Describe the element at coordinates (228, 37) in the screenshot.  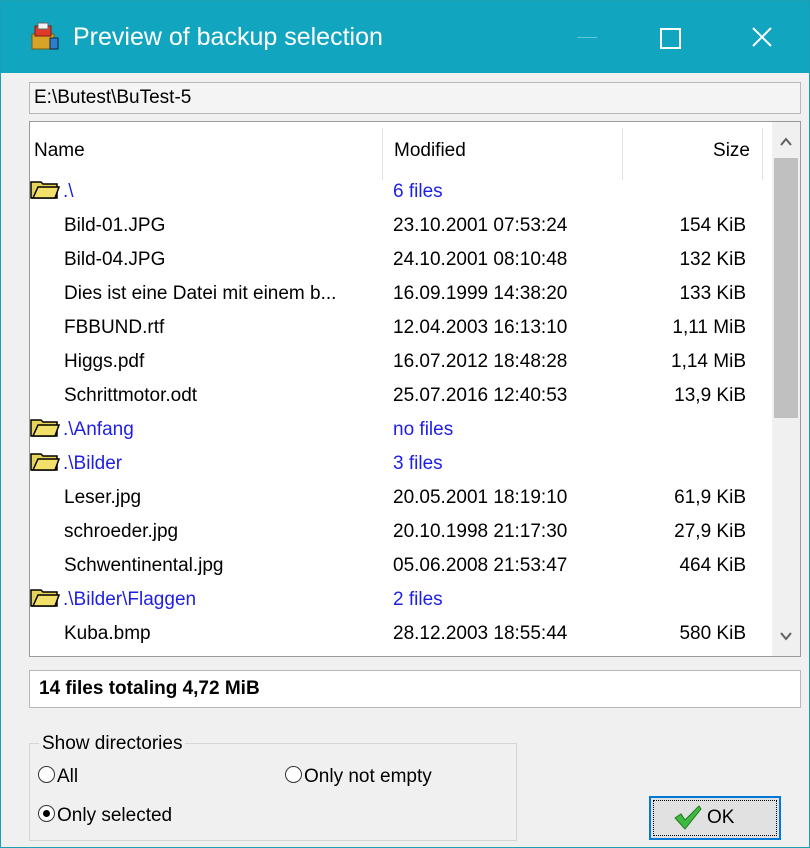
I see `window-title: Preview of backup selection` at that location.